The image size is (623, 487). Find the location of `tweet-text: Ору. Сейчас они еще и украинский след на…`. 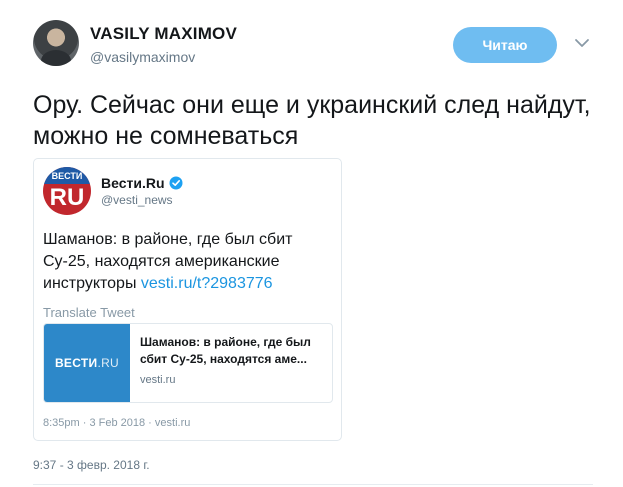

tweet-text: Ору. Сейчас они еще и украинский след на… is located at coordinates (312, 120).